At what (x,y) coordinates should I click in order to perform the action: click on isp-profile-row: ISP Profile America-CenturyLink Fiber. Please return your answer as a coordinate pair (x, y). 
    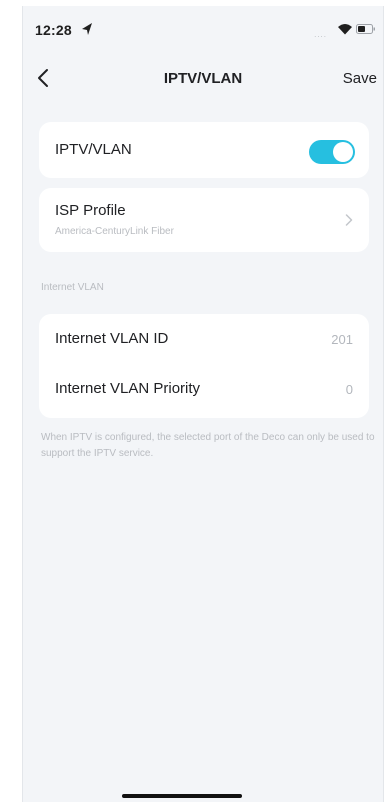
    Looking at the image, I should click on (204, 220).